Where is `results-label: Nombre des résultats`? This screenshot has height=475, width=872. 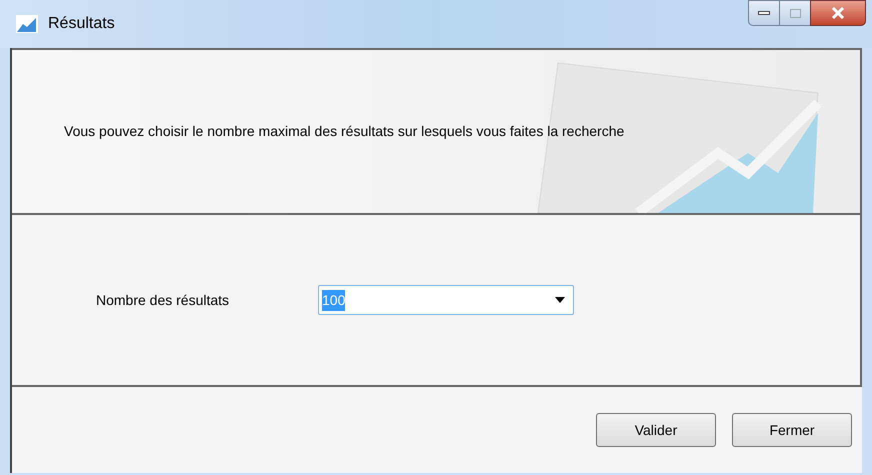 results-label: Nombre des résultats is located at coordinates (163, 300).